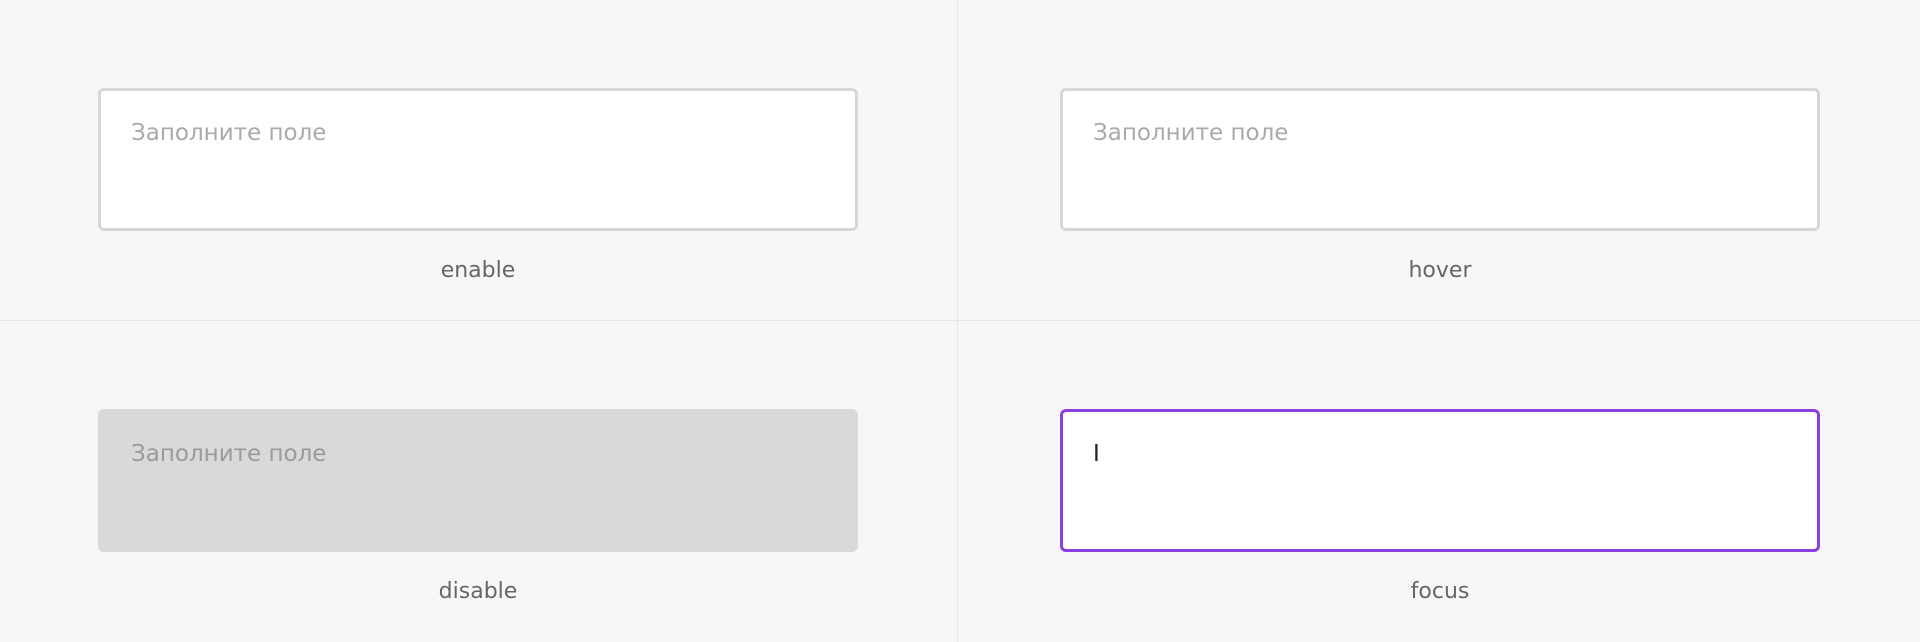 Image resolution: width=1920 pixels, height=642 pixels. I want to click on text-field-enable, so click(478, 159).